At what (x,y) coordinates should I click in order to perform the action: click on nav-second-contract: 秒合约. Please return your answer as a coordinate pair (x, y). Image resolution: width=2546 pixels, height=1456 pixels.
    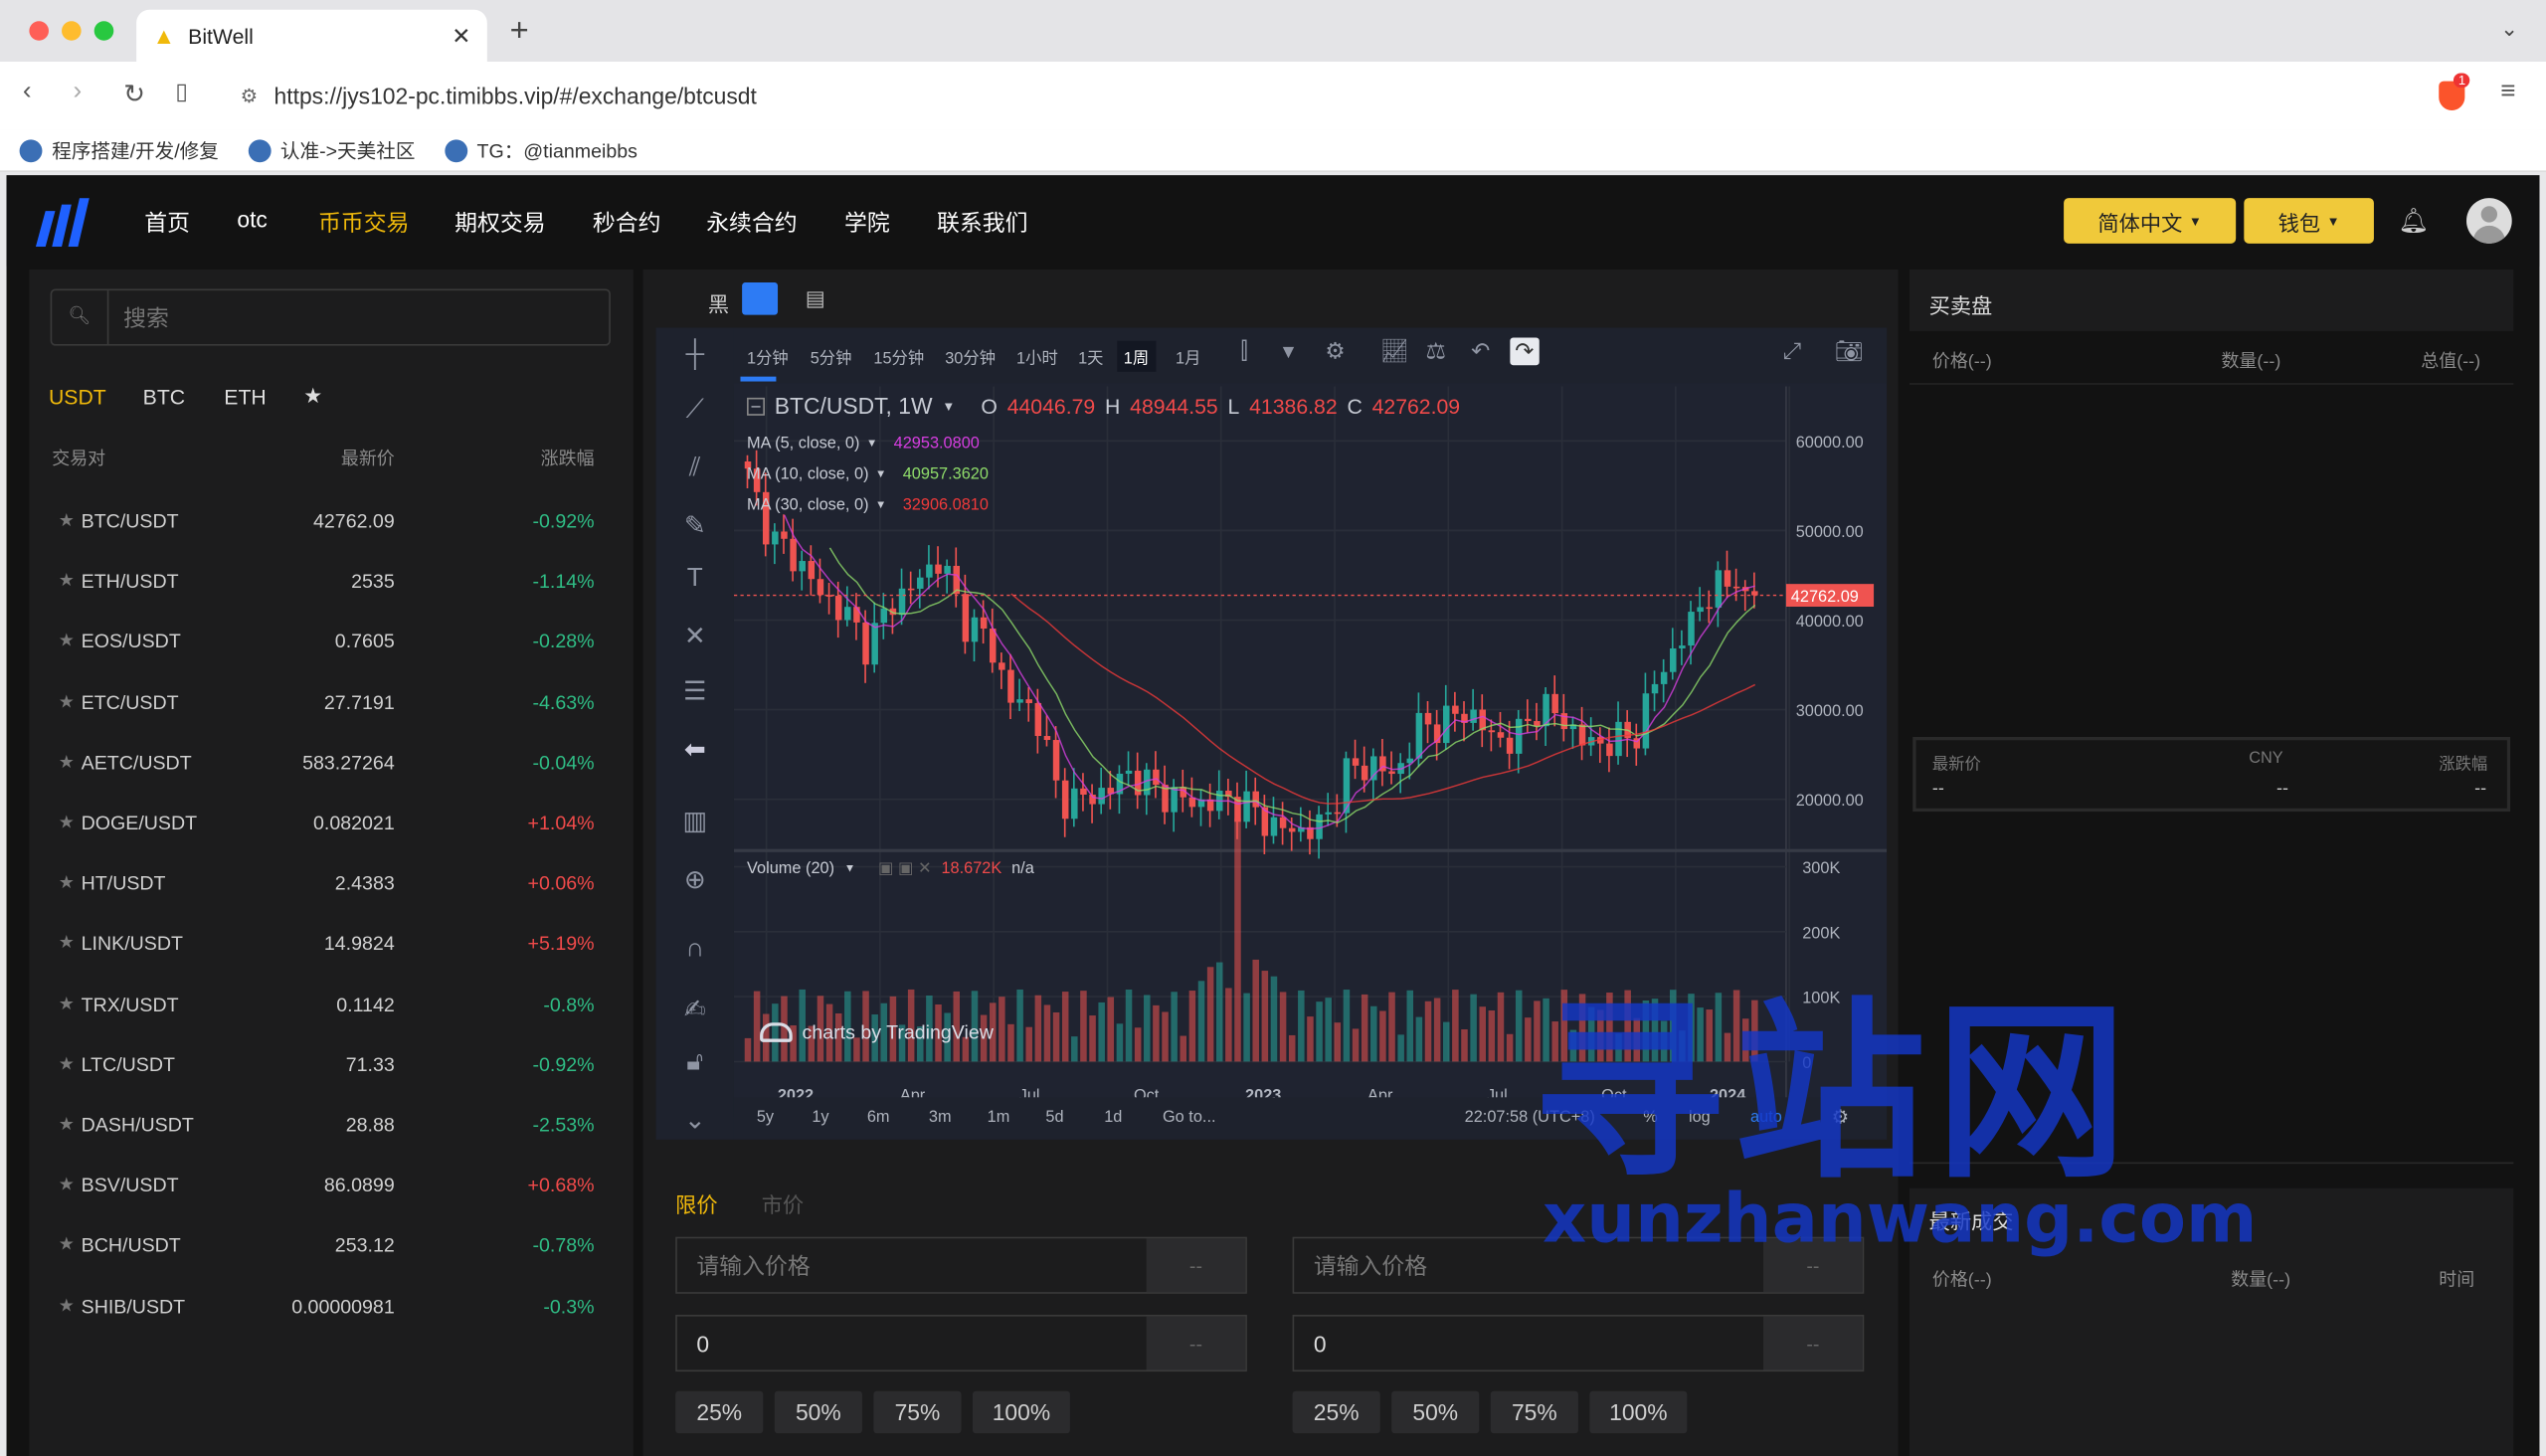
    Looking at the image, I should click on (627, 222).